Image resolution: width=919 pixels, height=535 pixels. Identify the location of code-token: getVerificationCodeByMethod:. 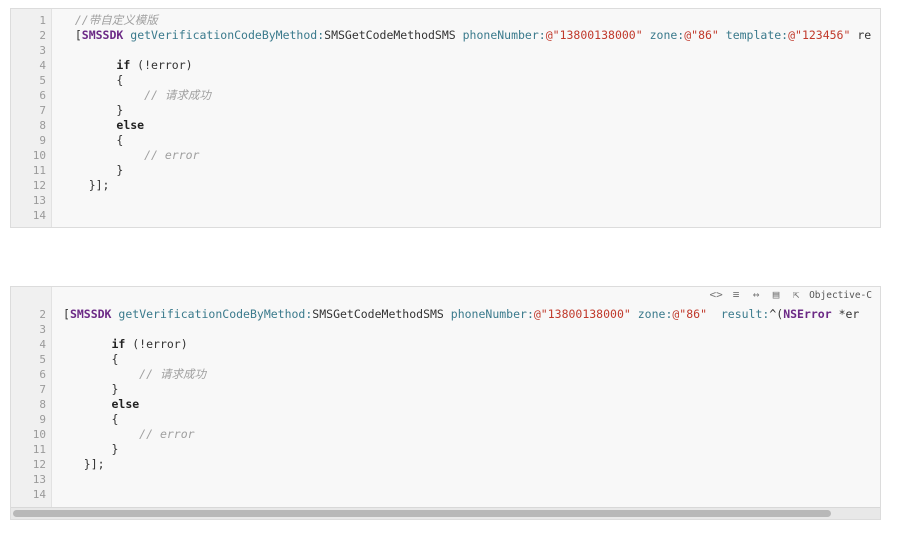
(215, 314).